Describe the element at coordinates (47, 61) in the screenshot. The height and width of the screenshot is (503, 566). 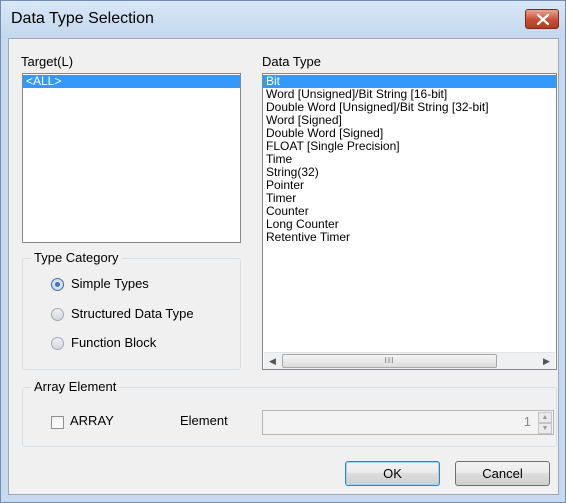
I see `target-label: Target(L)` at that location.